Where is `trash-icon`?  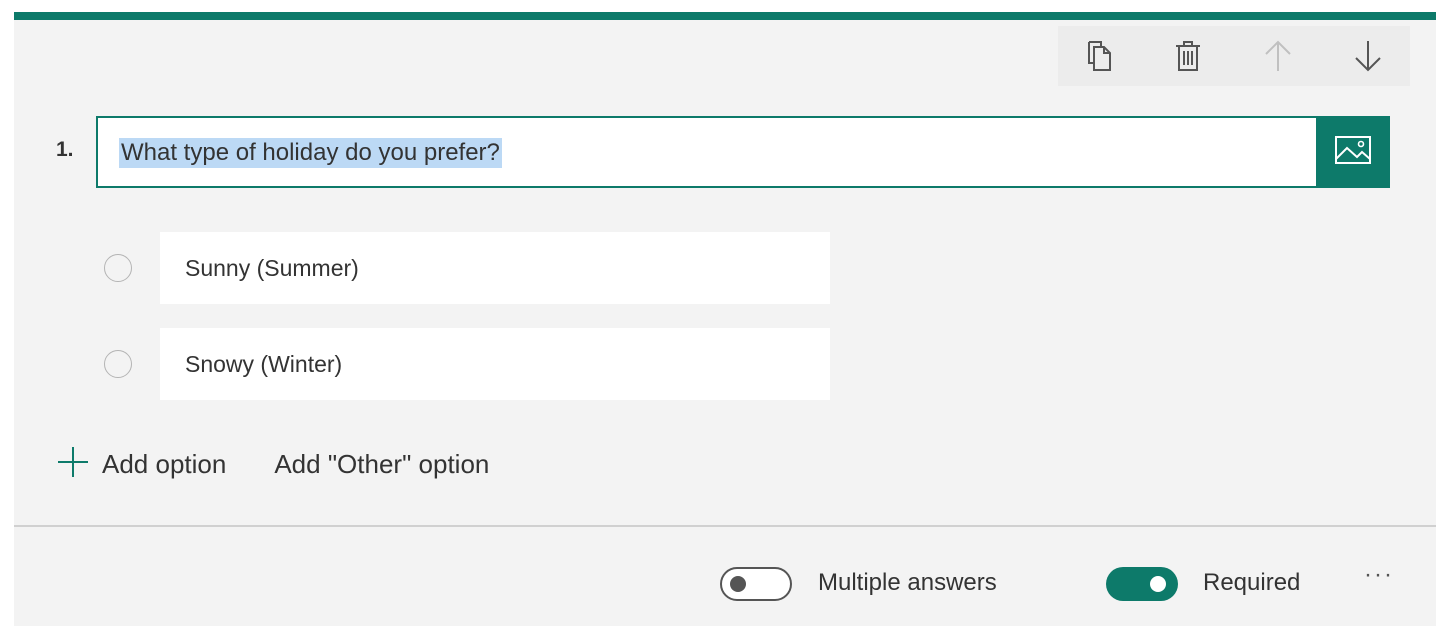 trash-icon is located at coordinates (1188, 56).